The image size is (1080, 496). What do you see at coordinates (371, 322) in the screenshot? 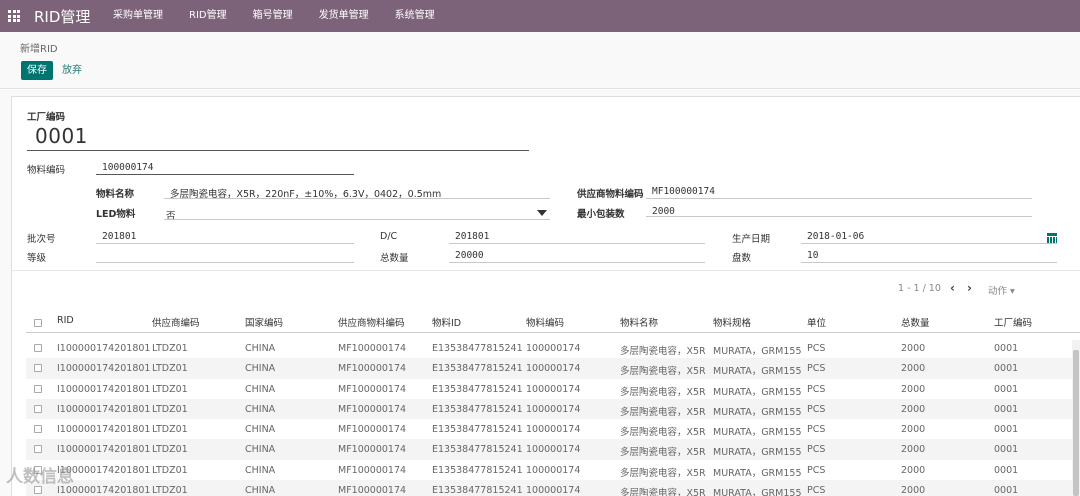
I see `column-header-supplier-material-code: 供应商物料编码` at bounding box center [371, 322].